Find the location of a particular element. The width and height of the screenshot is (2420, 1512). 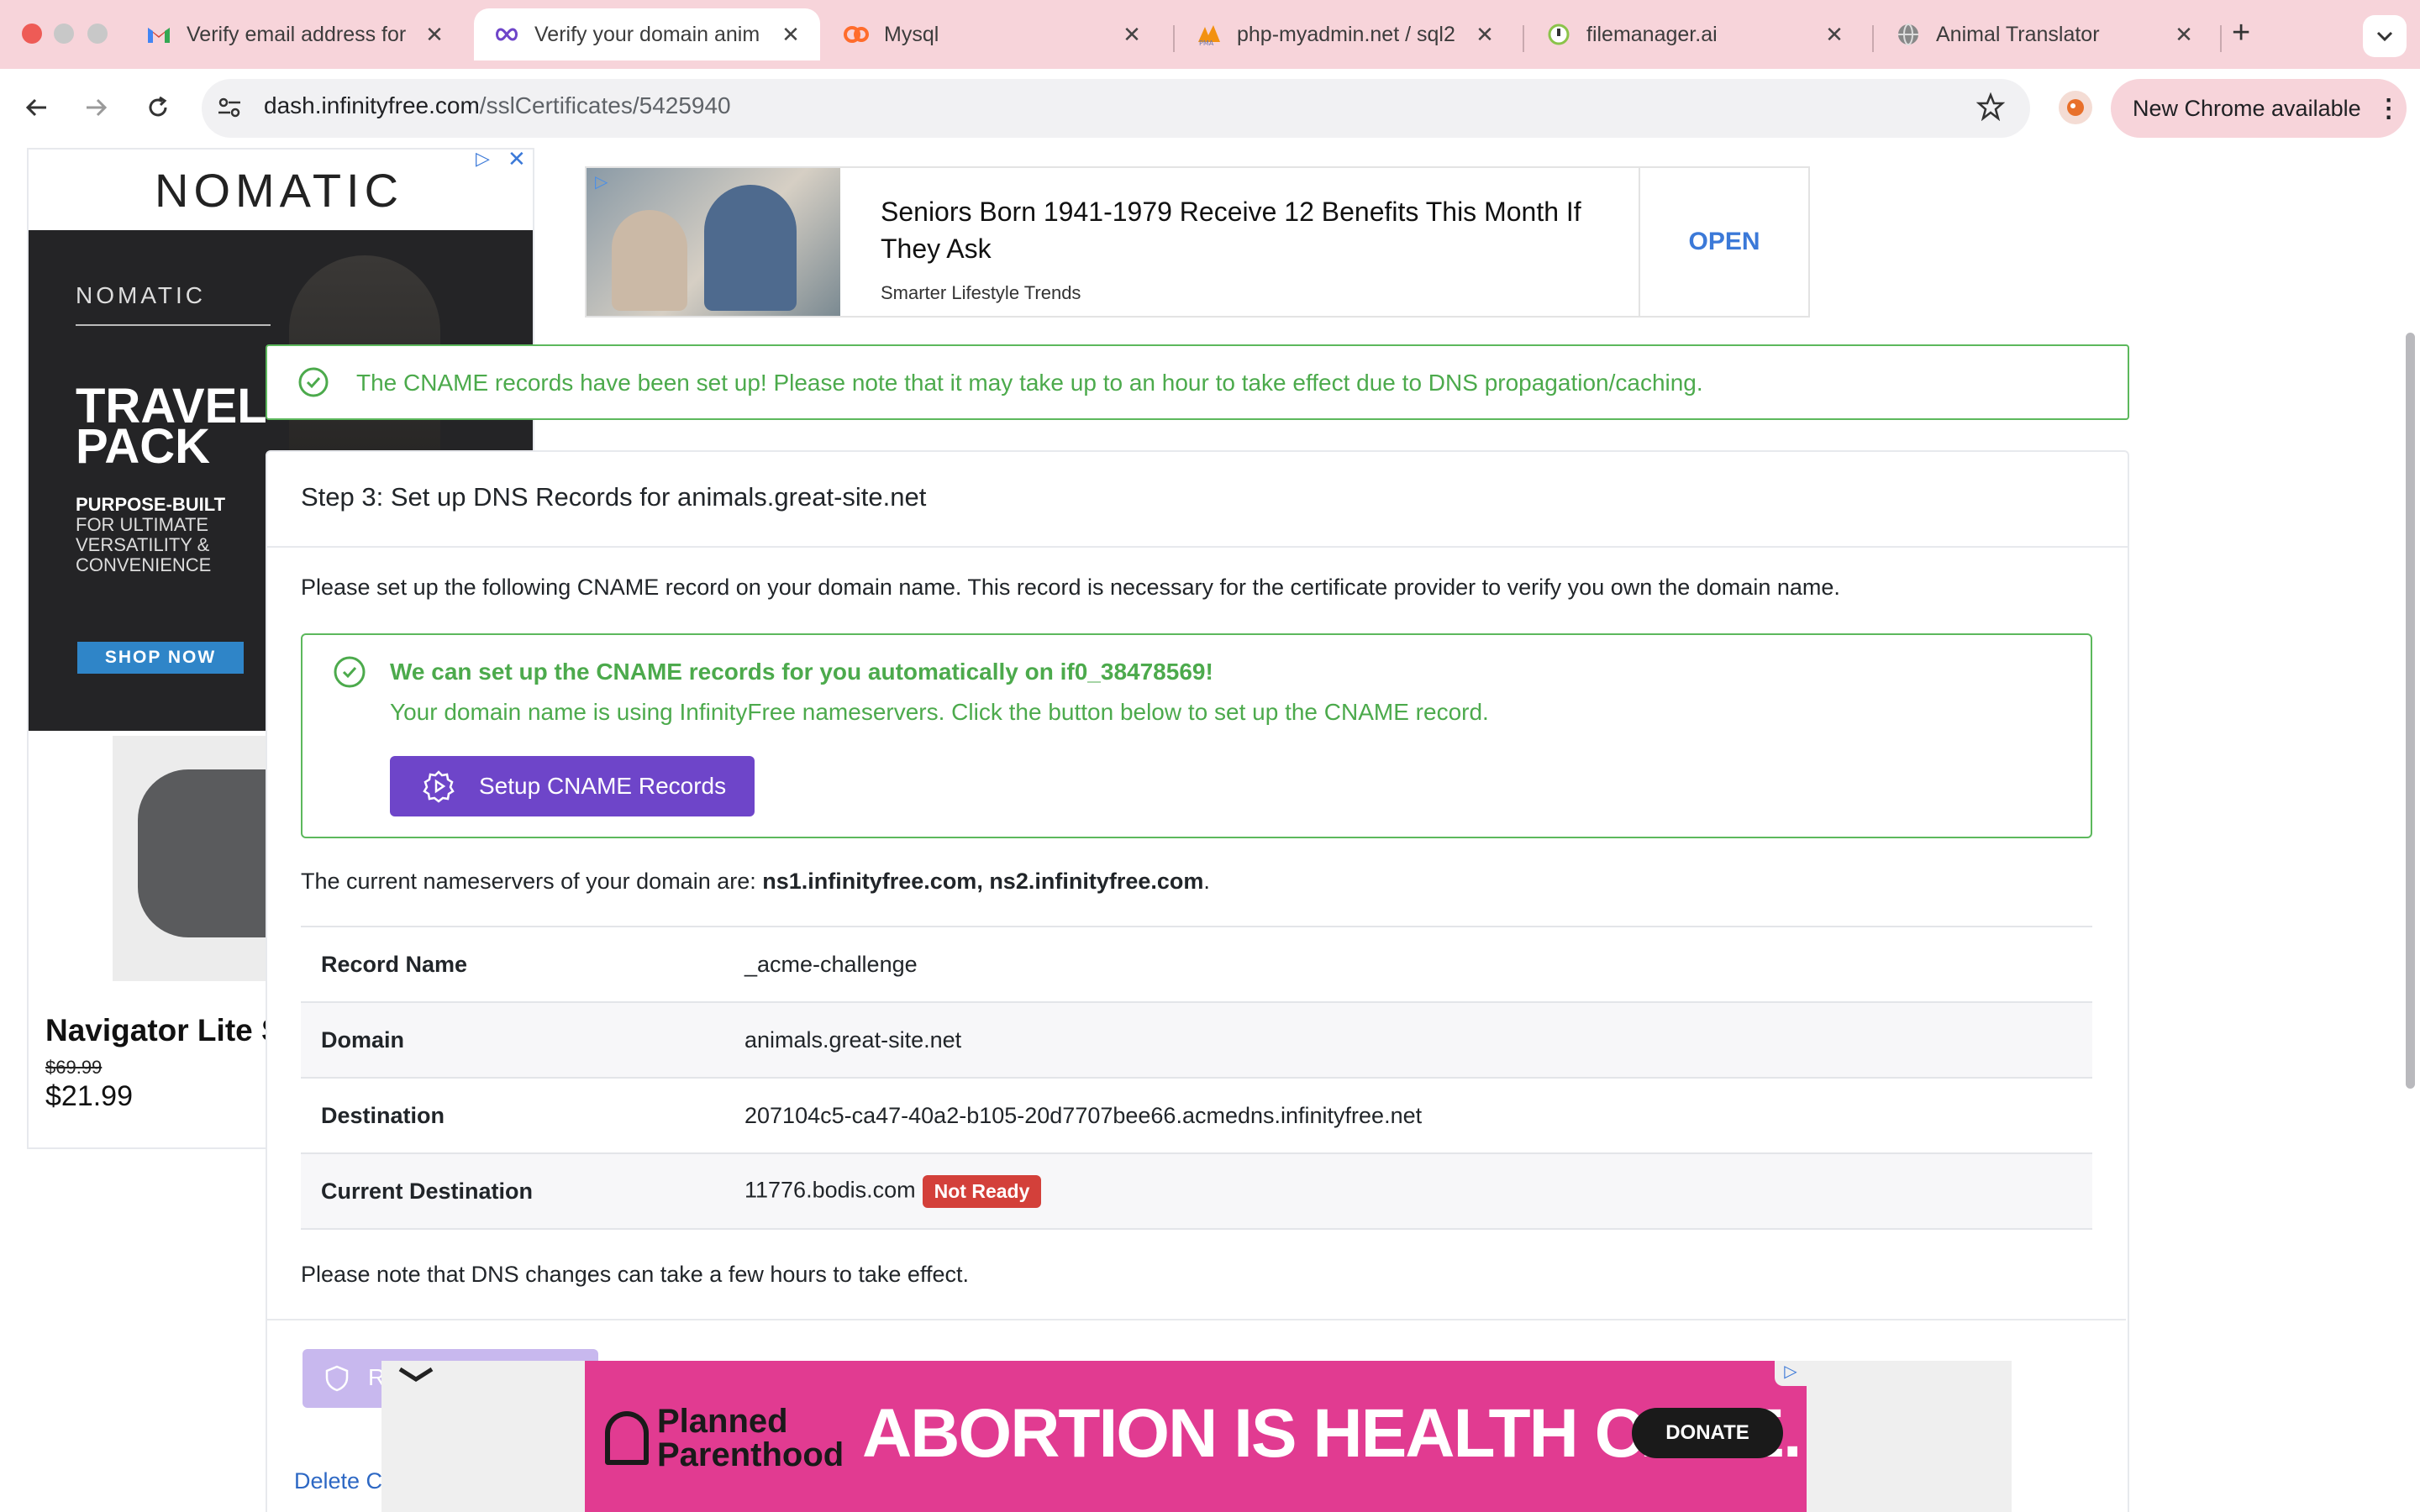

svg-text: PMA is located at coordinates (1206, 42).